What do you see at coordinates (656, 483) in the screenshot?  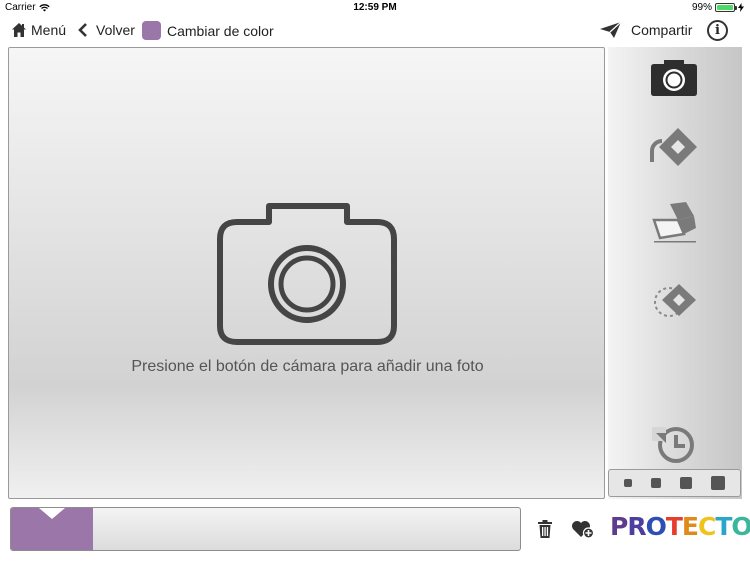 I see `brush-size-medium` at bounding box center [656, 483].